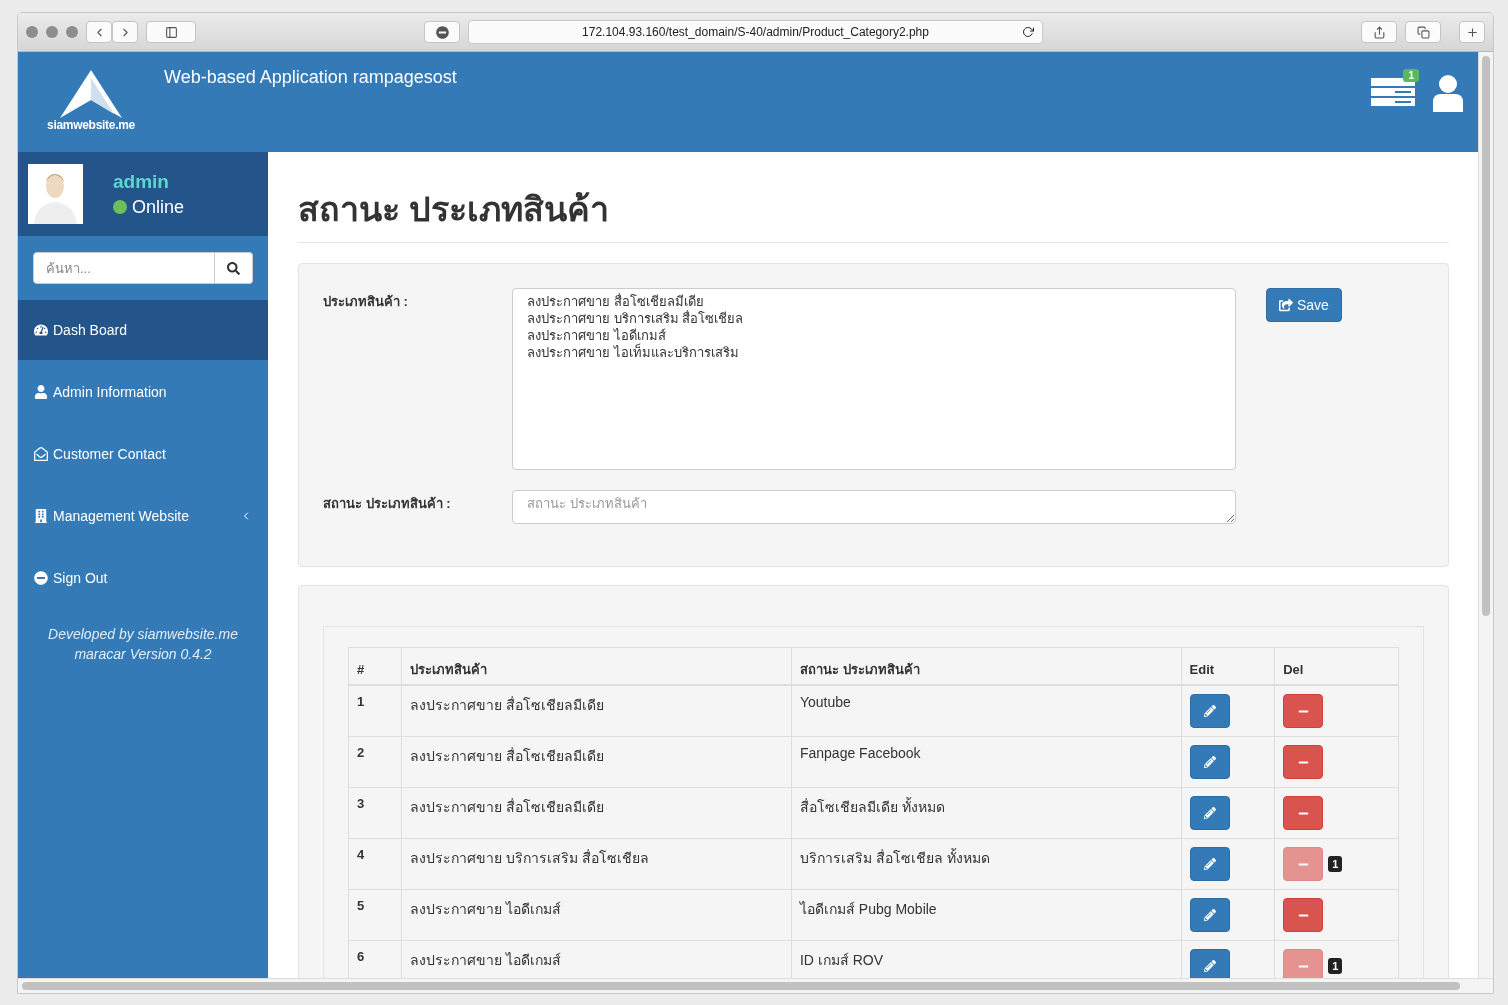 The width and height of the screenshot is (1508, 1005). Describe the element at coordinates (125, 32) in the screenshot. I see `forward-button` at that location.